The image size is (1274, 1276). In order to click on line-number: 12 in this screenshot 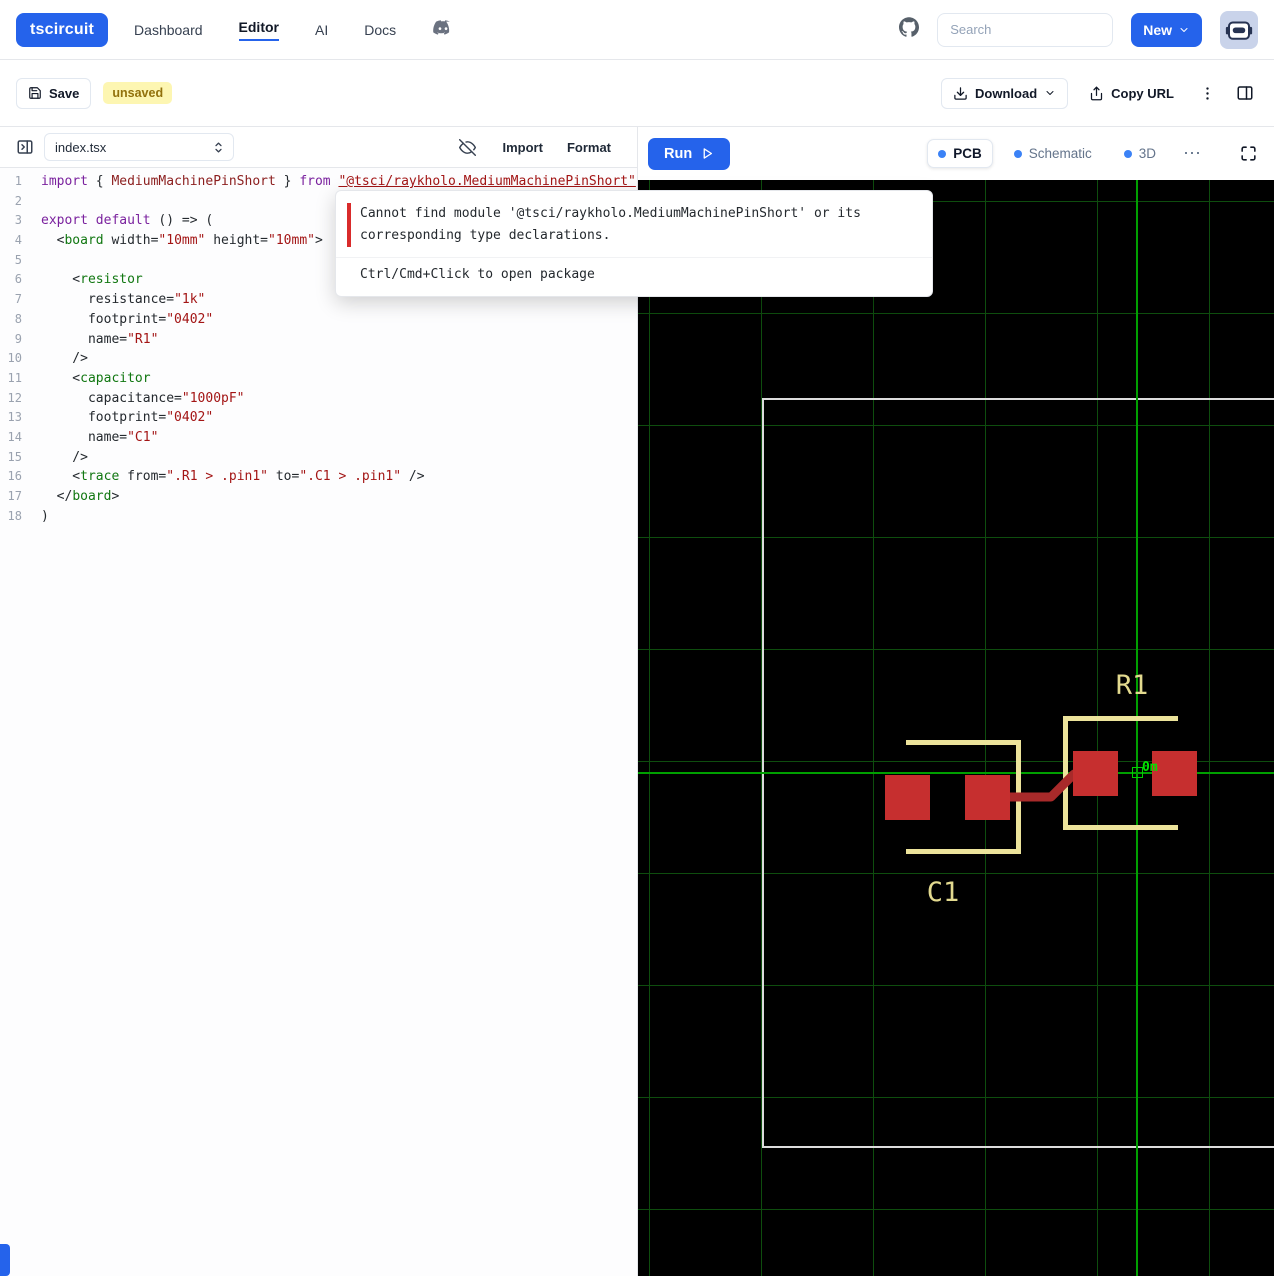, I will do `click(14, 397)`.